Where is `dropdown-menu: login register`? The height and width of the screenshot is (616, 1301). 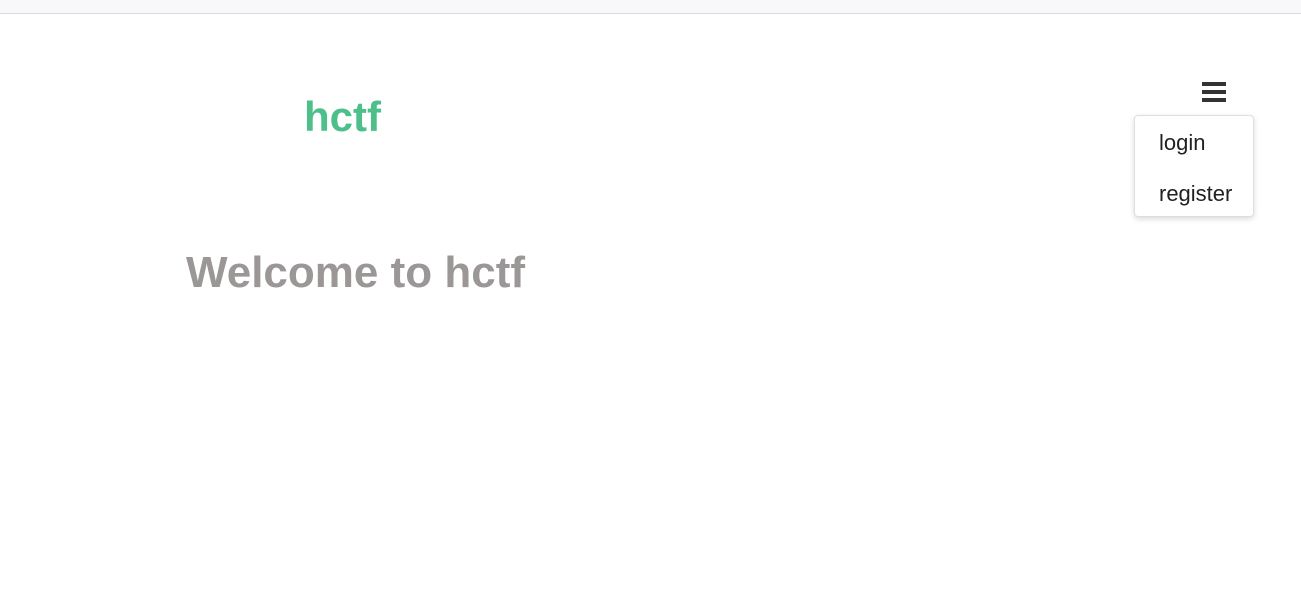
dropdown-menu: login register is located at coordinates (1194, 166).